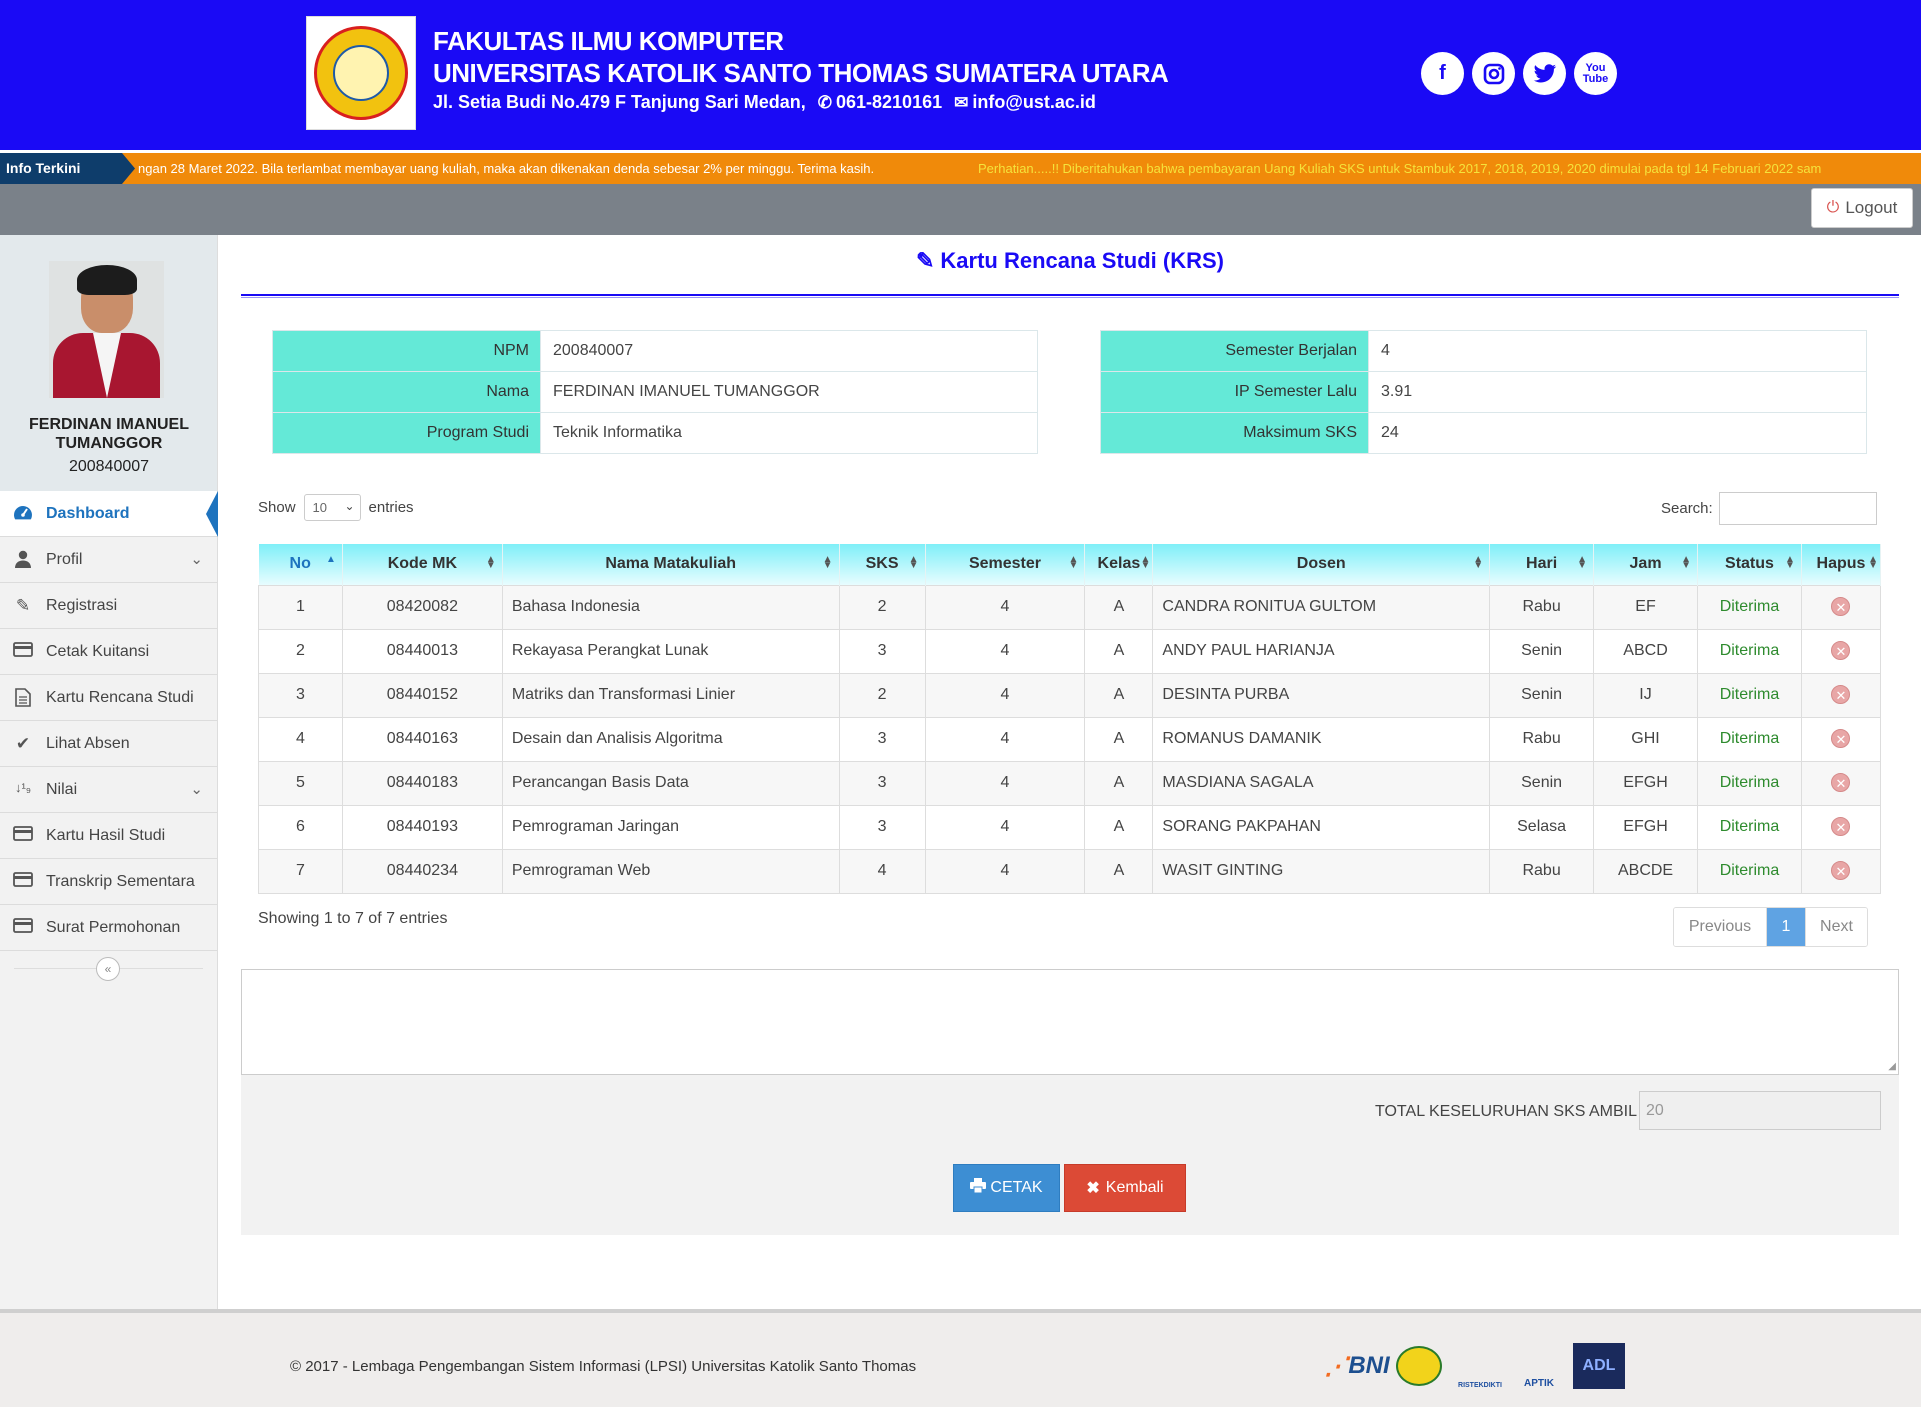  Describe the element at coordinates (1595, 73) in the screenshot. I see `youtube-icon: You Tube` at that location.